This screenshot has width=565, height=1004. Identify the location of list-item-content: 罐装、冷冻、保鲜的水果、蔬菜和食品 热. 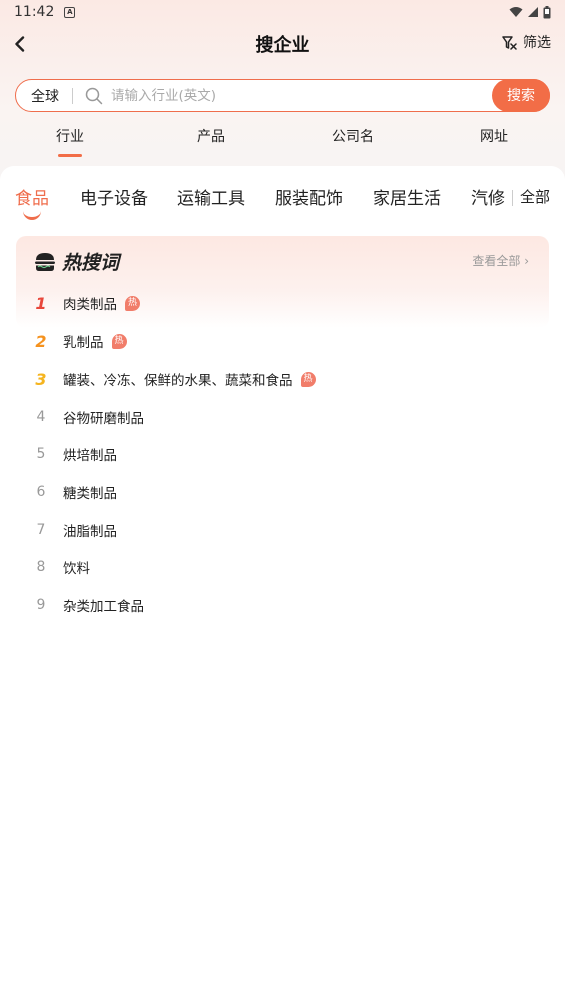
(189, 379).